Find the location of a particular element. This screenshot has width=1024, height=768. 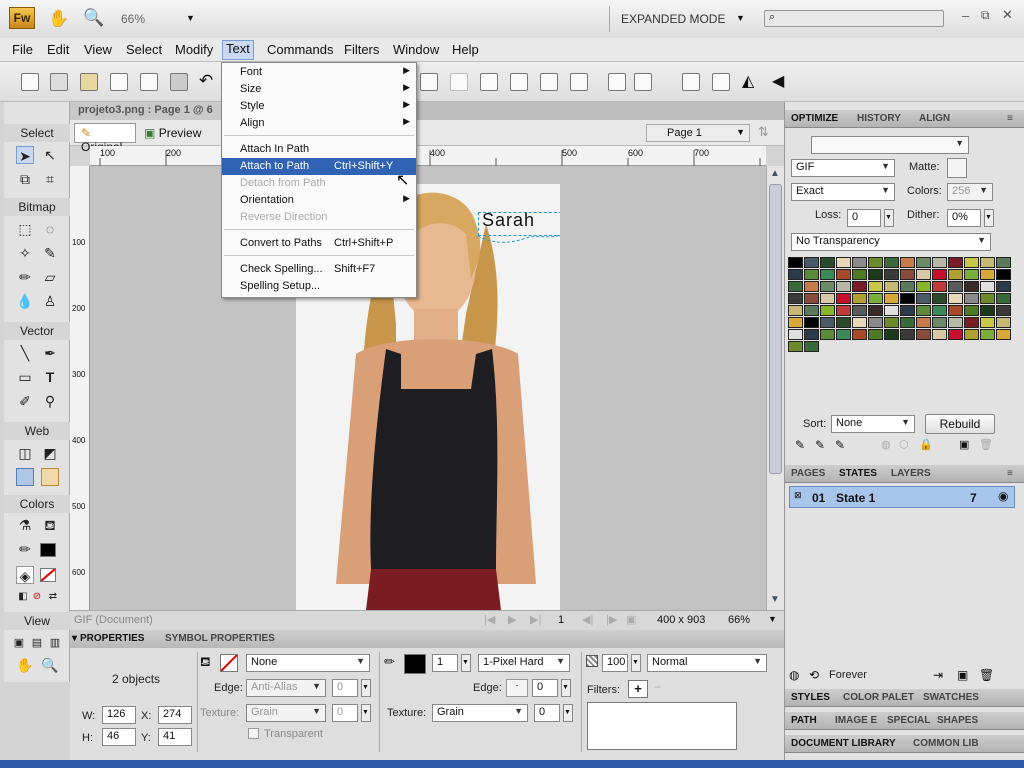

hand-tool-icon: ✋ is located at coordinates (25, 665).